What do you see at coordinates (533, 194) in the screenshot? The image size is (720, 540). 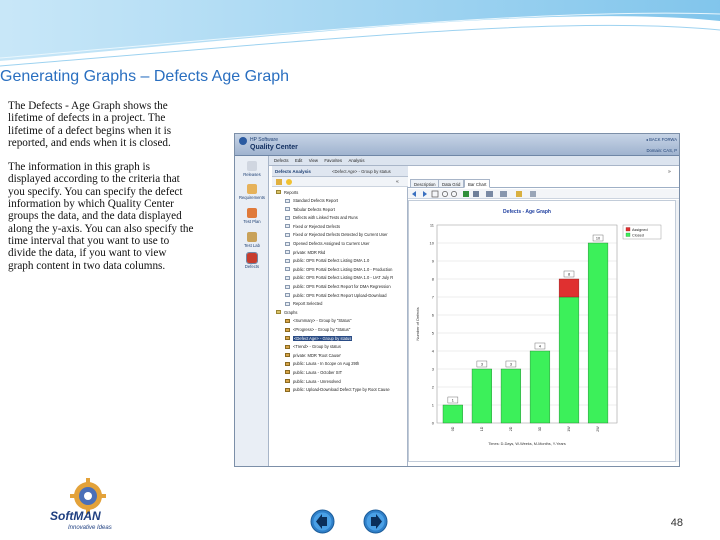 I see `settings-icon` at bounding box center [533, 194].